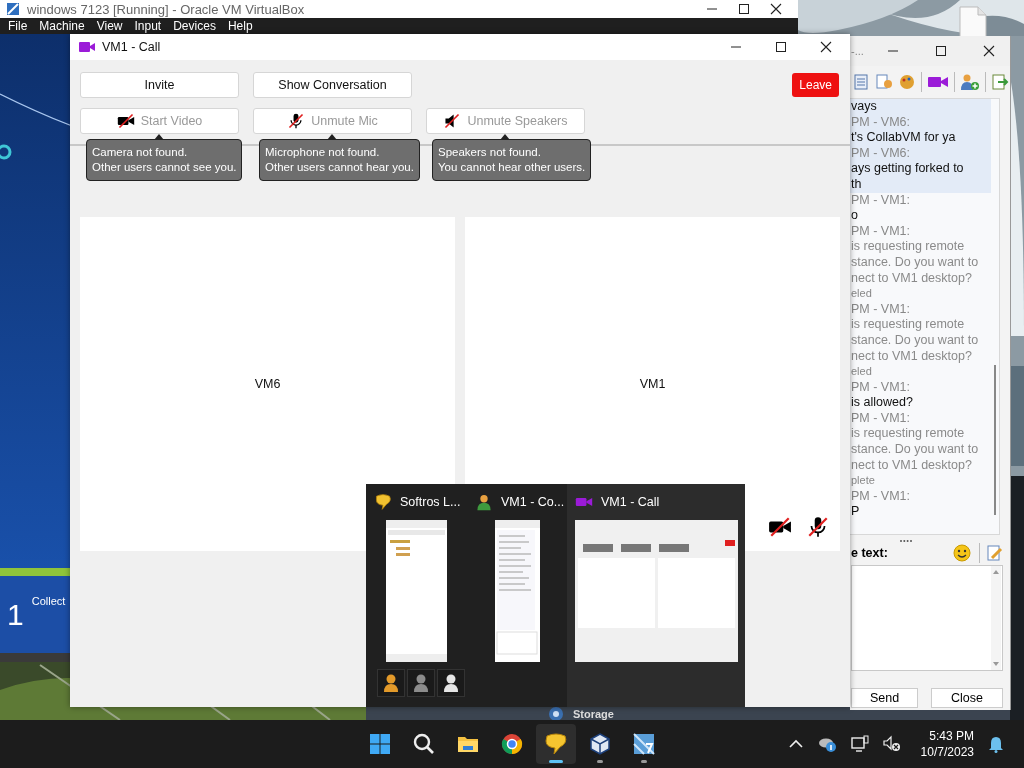 The width and height of the screenshot is (1024, 768). Describe the element at coordinates (630, 502) in the screenshot. I see `switcher-title: VM1 - Call` at that location.